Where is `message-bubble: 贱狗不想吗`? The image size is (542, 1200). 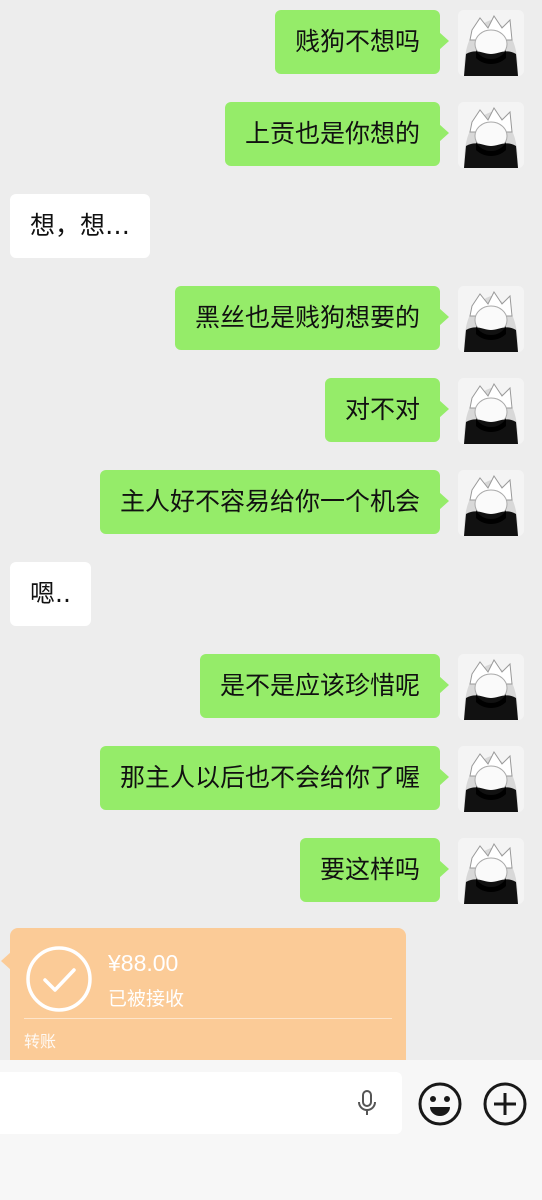 message-bubble: 贱狗不想吗 is located at coordinates (362, 42).